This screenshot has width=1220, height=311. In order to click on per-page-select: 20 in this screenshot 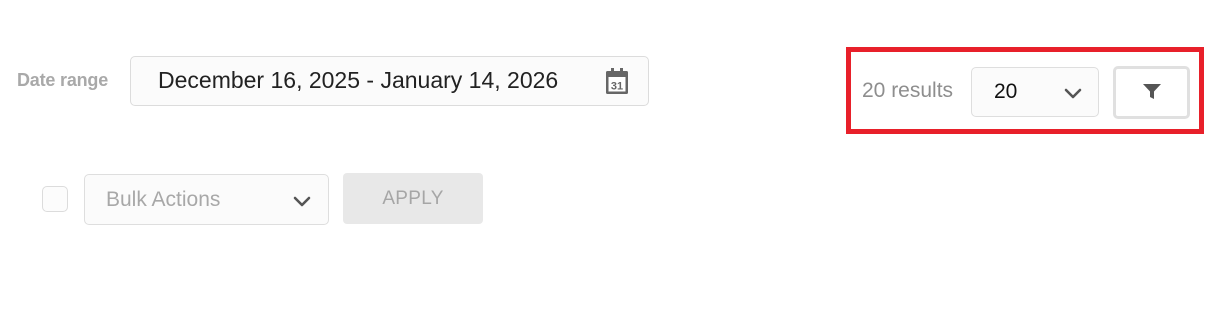, I will do `click(1035, 92)`.